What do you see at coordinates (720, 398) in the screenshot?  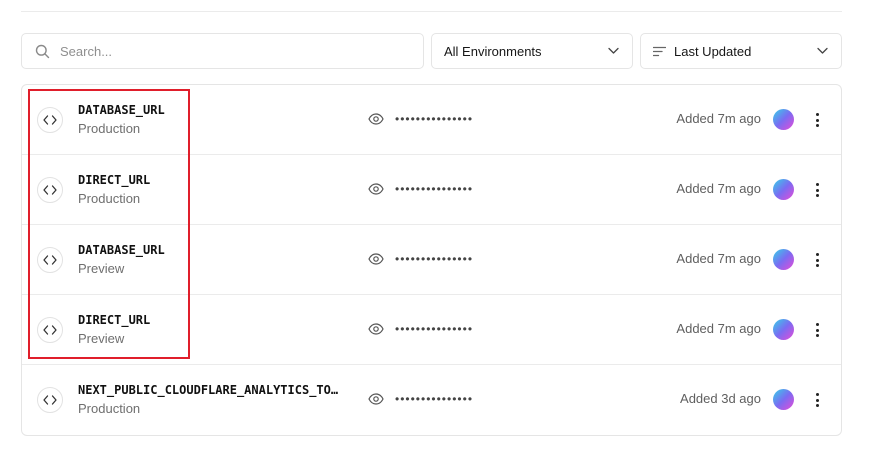 I see `updated-time: Added 3d ago` at bounding box center [720, 398].